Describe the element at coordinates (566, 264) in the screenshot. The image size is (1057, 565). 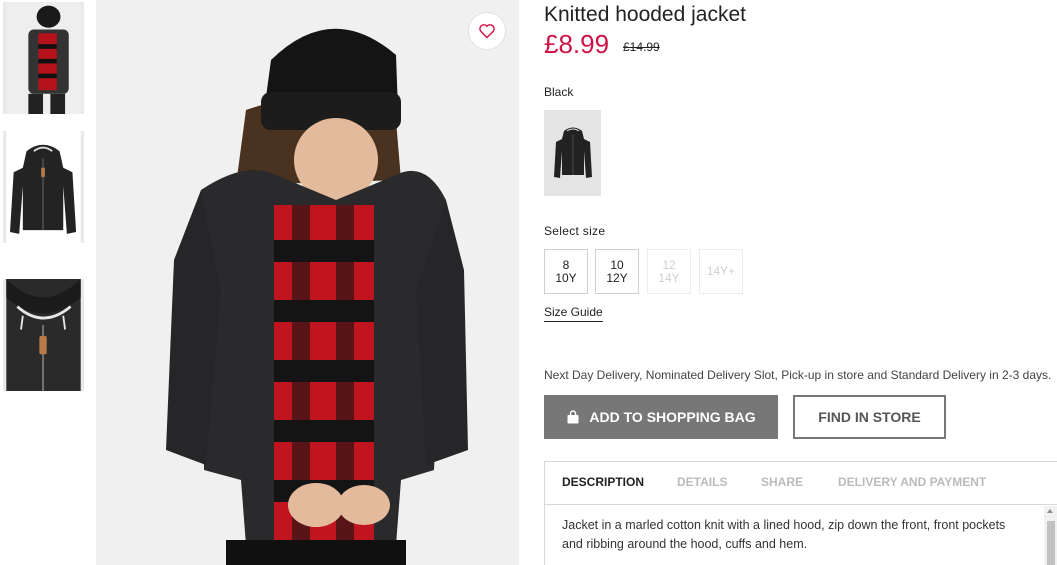
I see `size-option-line1: 8` at that location.